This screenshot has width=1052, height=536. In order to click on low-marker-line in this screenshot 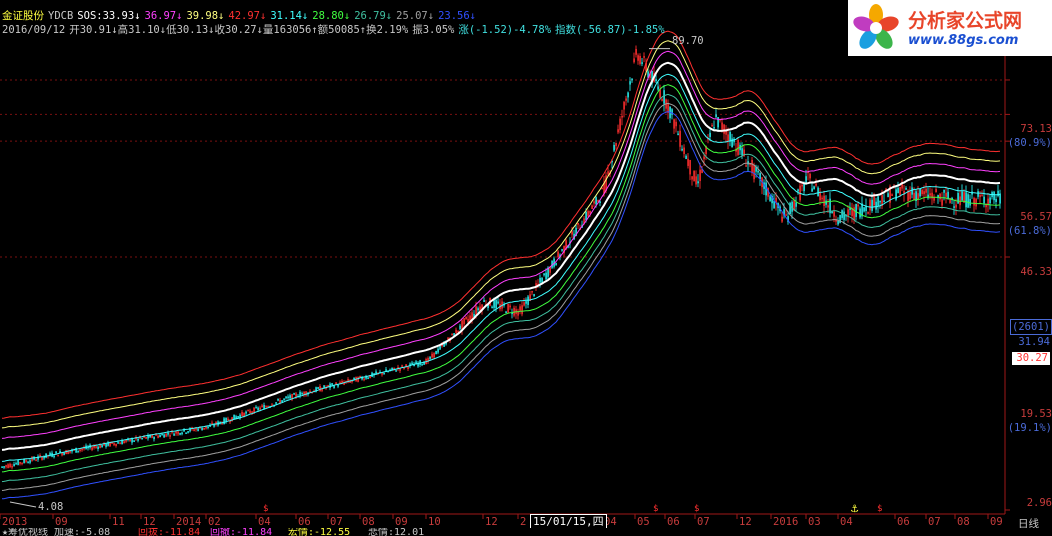, I will do `click(23, 504)`.